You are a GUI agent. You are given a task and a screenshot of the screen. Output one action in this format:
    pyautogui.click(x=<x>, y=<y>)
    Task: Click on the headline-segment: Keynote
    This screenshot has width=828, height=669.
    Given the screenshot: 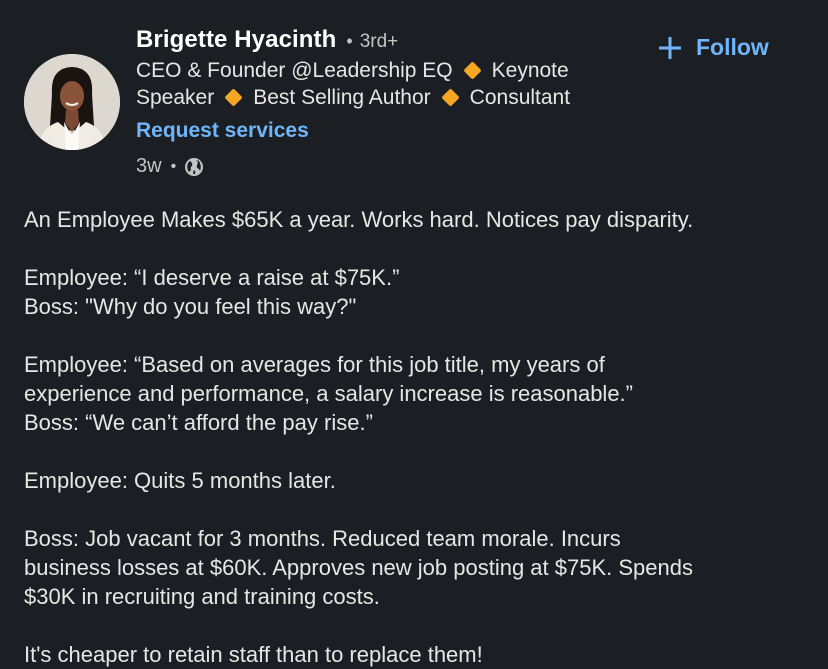 What is the action you would take?
    pyautogui.click(x=530, y=70)
    